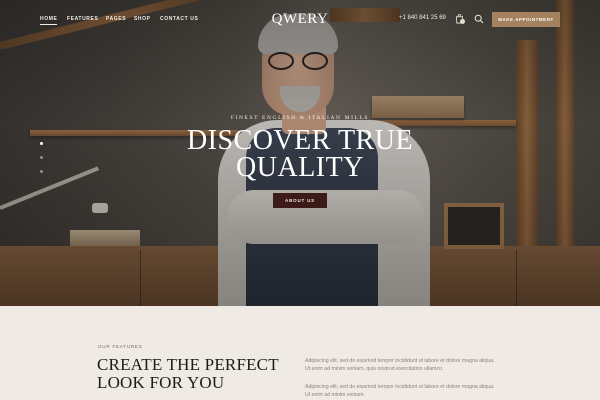 Image resolution: width=600 pixels, height=400 pixels. What do you see at coordinates (161, 382) in the screenshot?
I see `features-title-line-2: look for you` at bounding box center [161, 382].